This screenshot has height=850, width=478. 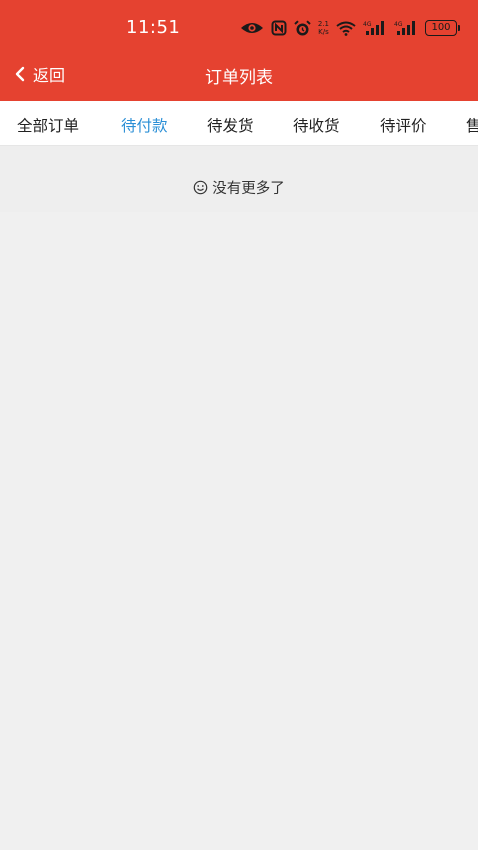 What do you see at coordinates (323, 24) in the screenshot?
I see `network-speed-value: 2.1` at bounding box center [323, 24].